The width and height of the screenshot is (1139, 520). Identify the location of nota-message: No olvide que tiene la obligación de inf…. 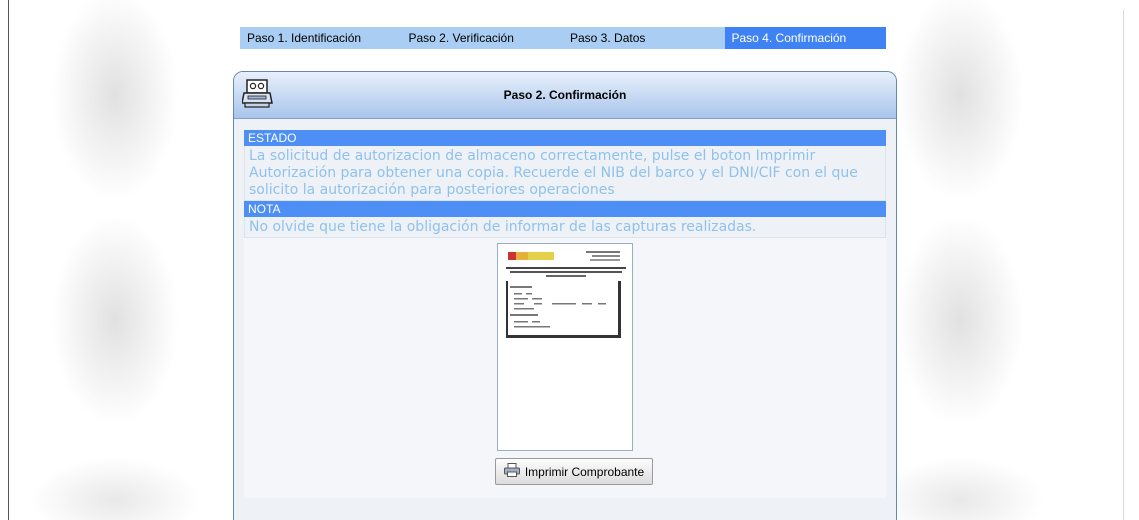
(565, 227).